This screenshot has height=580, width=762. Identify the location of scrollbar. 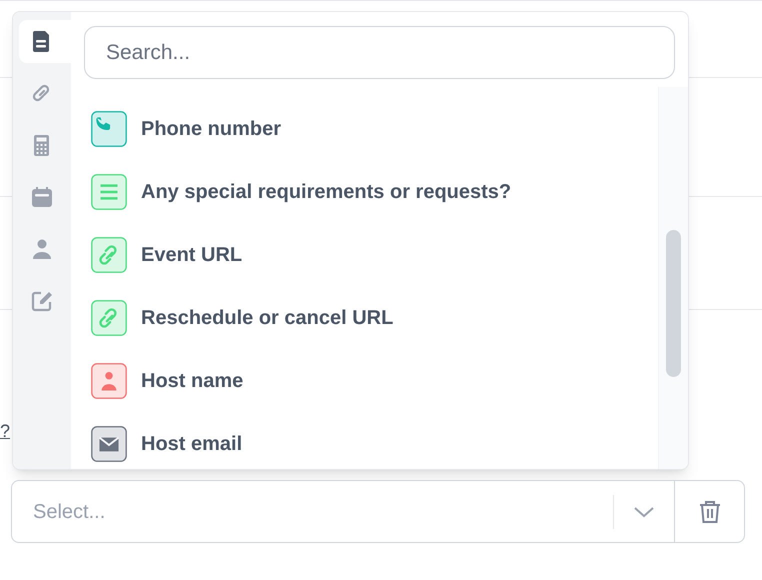
(673, 278).